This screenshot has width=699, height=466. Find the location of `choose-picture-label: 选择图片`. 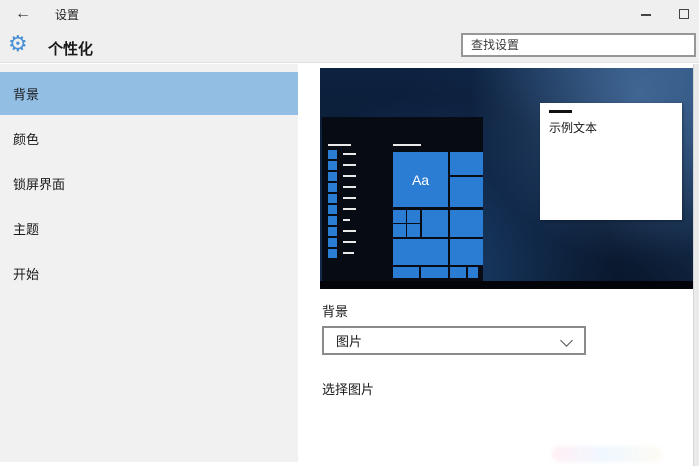

choose-picture-label: 选择图片 is located at coordinates (348, 389).